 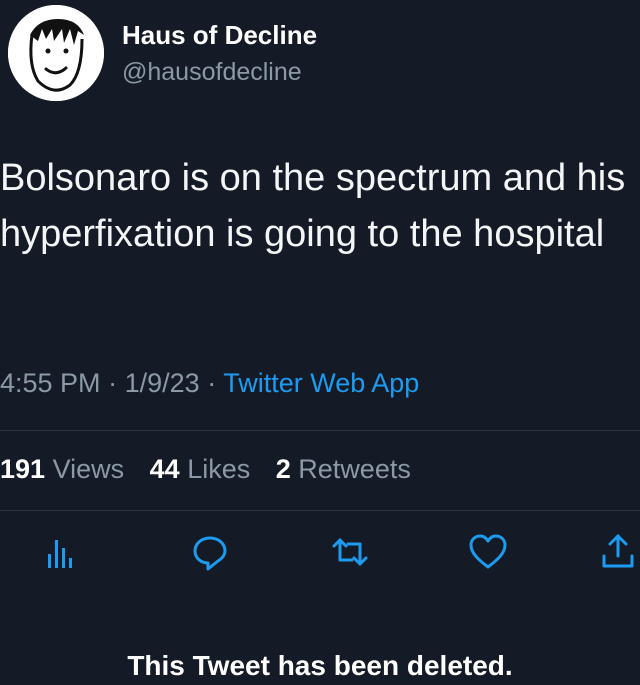 I want to click on tweet-date: 1/9/23, so click(x=162, y=383).